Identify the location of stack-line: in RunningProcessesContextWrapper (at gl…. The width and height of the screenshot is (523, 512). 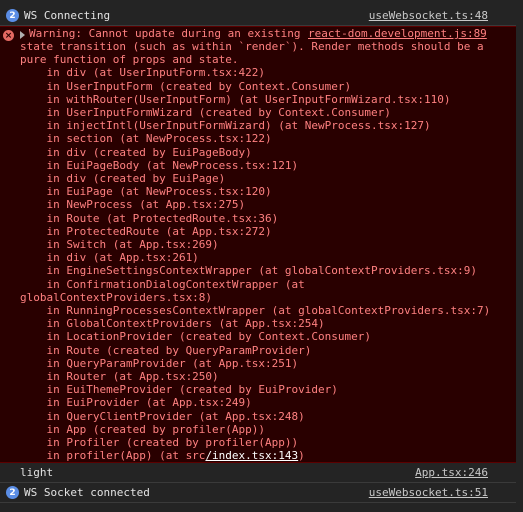
(255, 311).